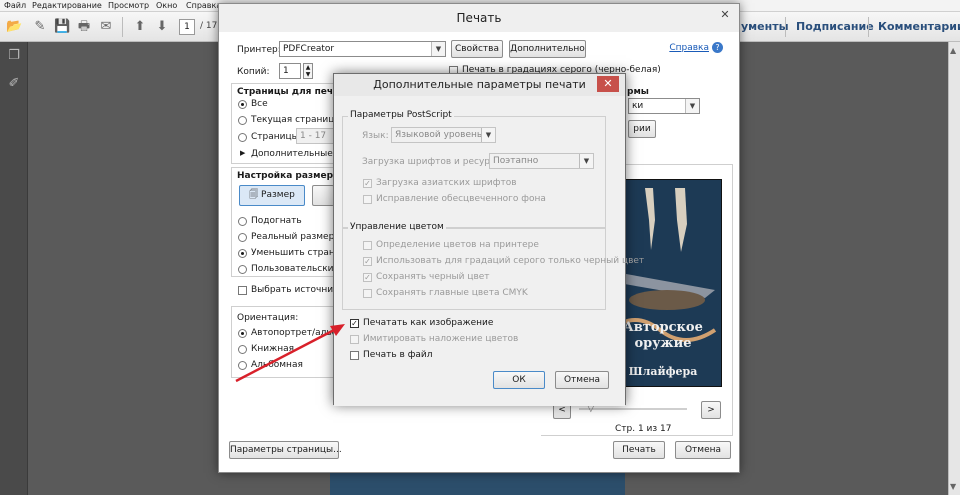 Image resolution: width=960 pixels, height=495 pixels. Describe the element at coordinates (286, 355) in the screenshot. I see `annotation-arrow-line` at that location.